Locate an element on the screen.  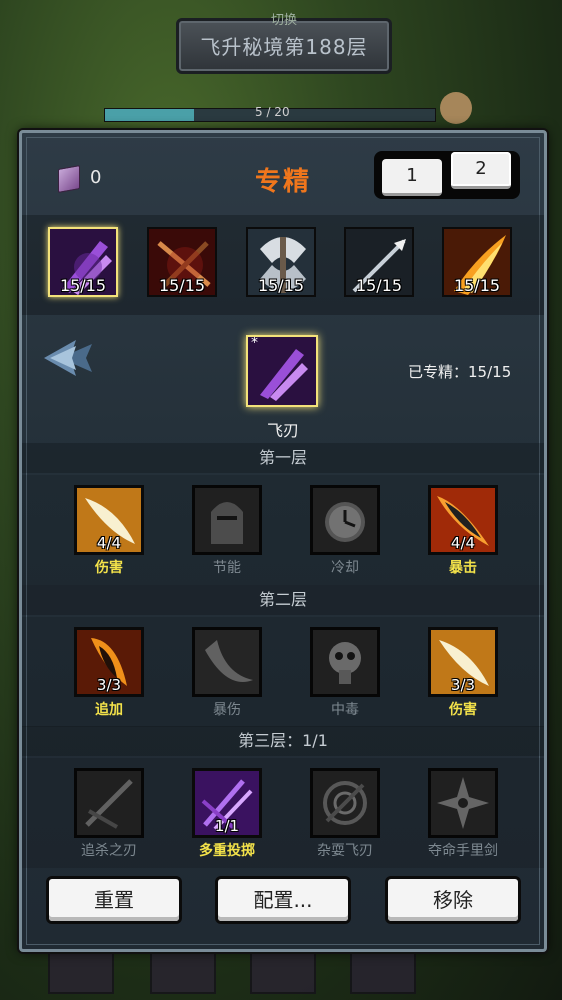
shuriken-icon is located at coordinates (463, 803).